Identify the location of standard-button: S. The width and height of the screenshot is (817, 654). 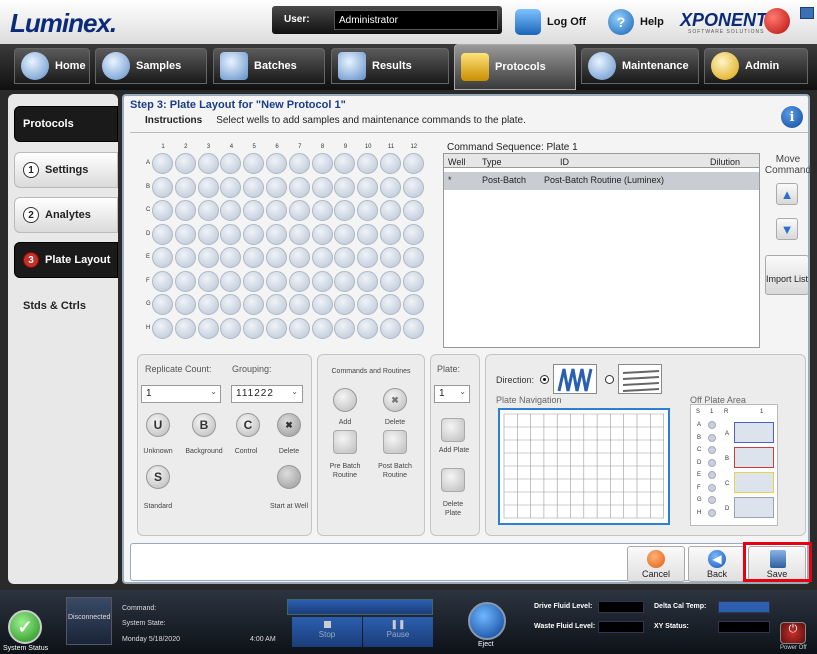
(158, 477).